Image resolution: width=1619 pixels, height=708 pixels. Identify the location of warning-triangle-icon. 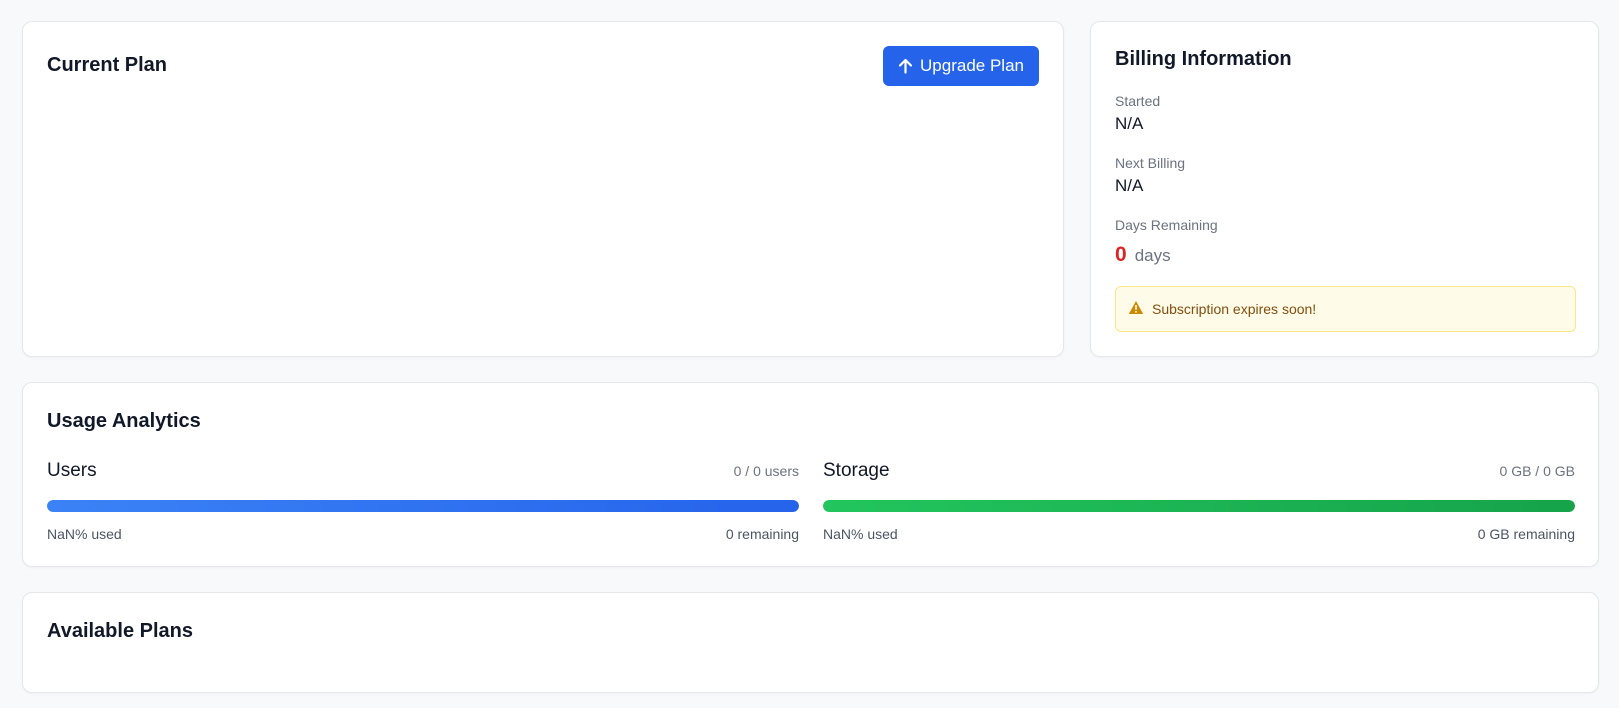
(1136, 309).